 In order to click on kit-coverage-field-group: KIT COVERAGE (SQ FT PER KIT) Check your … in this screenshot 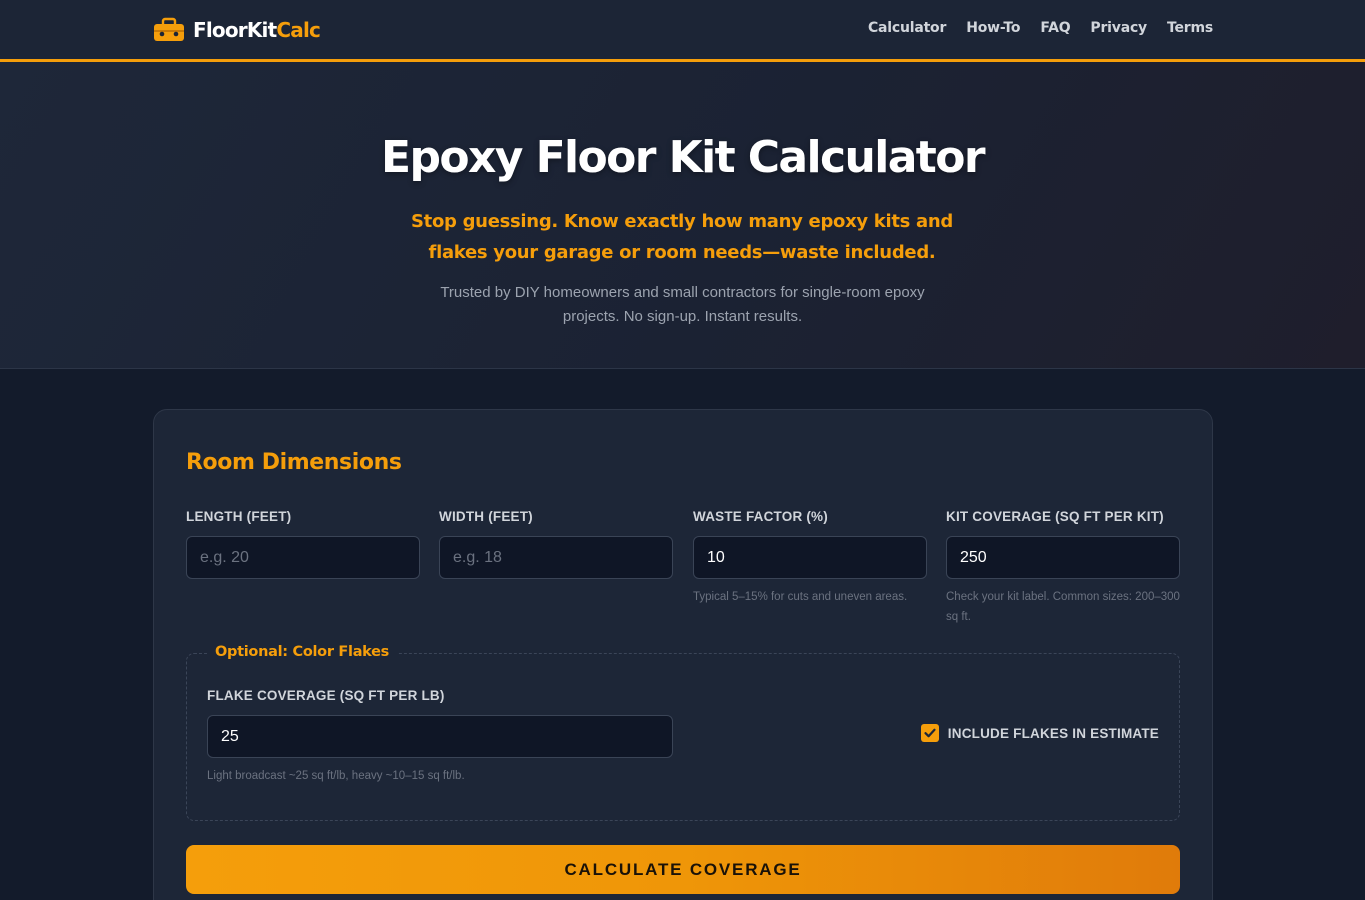, I will do `click(1063, 567)`.